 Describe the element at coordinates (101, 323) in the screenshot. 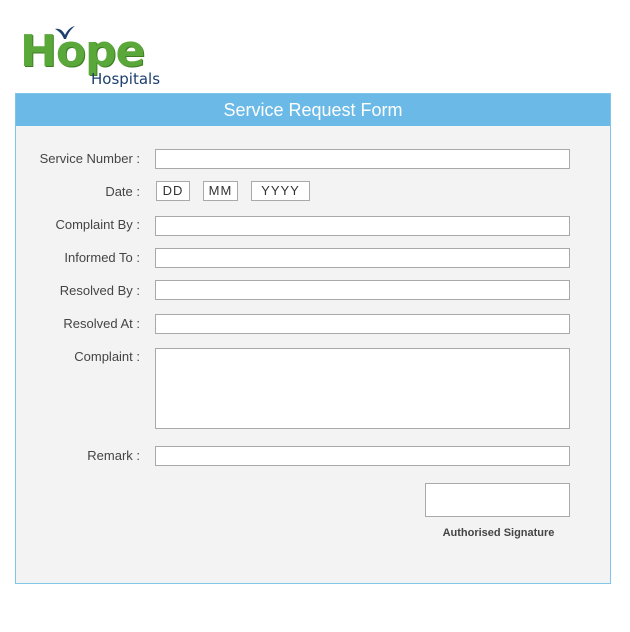

I see `resolved-at-label: Resolved At :` at that location.